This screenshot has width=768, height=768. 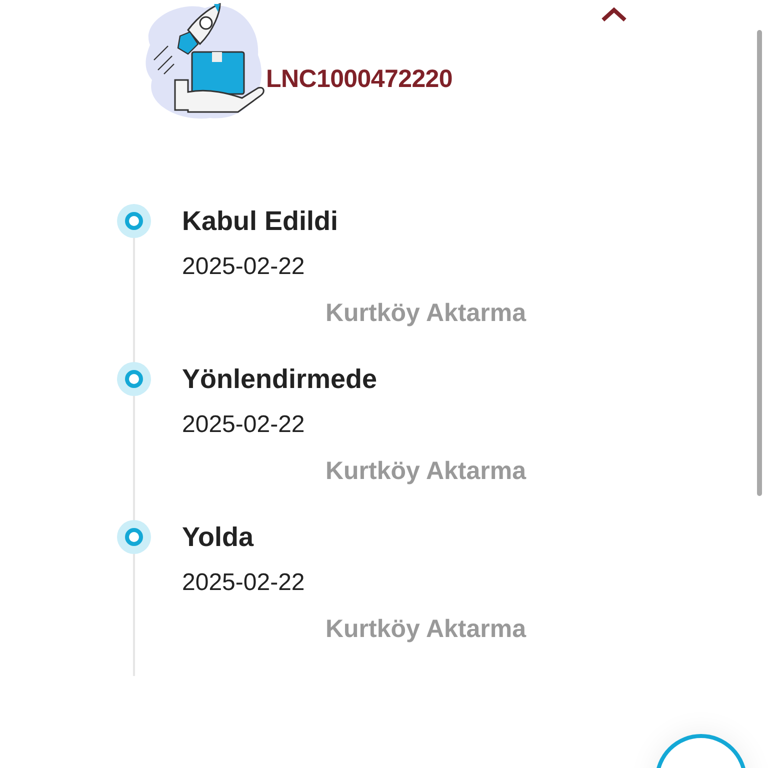 What do you see at coordinates (280, 379) in the screenshot?
I see `status-title: Yönlendirmede` at bounding box center [280, 379].